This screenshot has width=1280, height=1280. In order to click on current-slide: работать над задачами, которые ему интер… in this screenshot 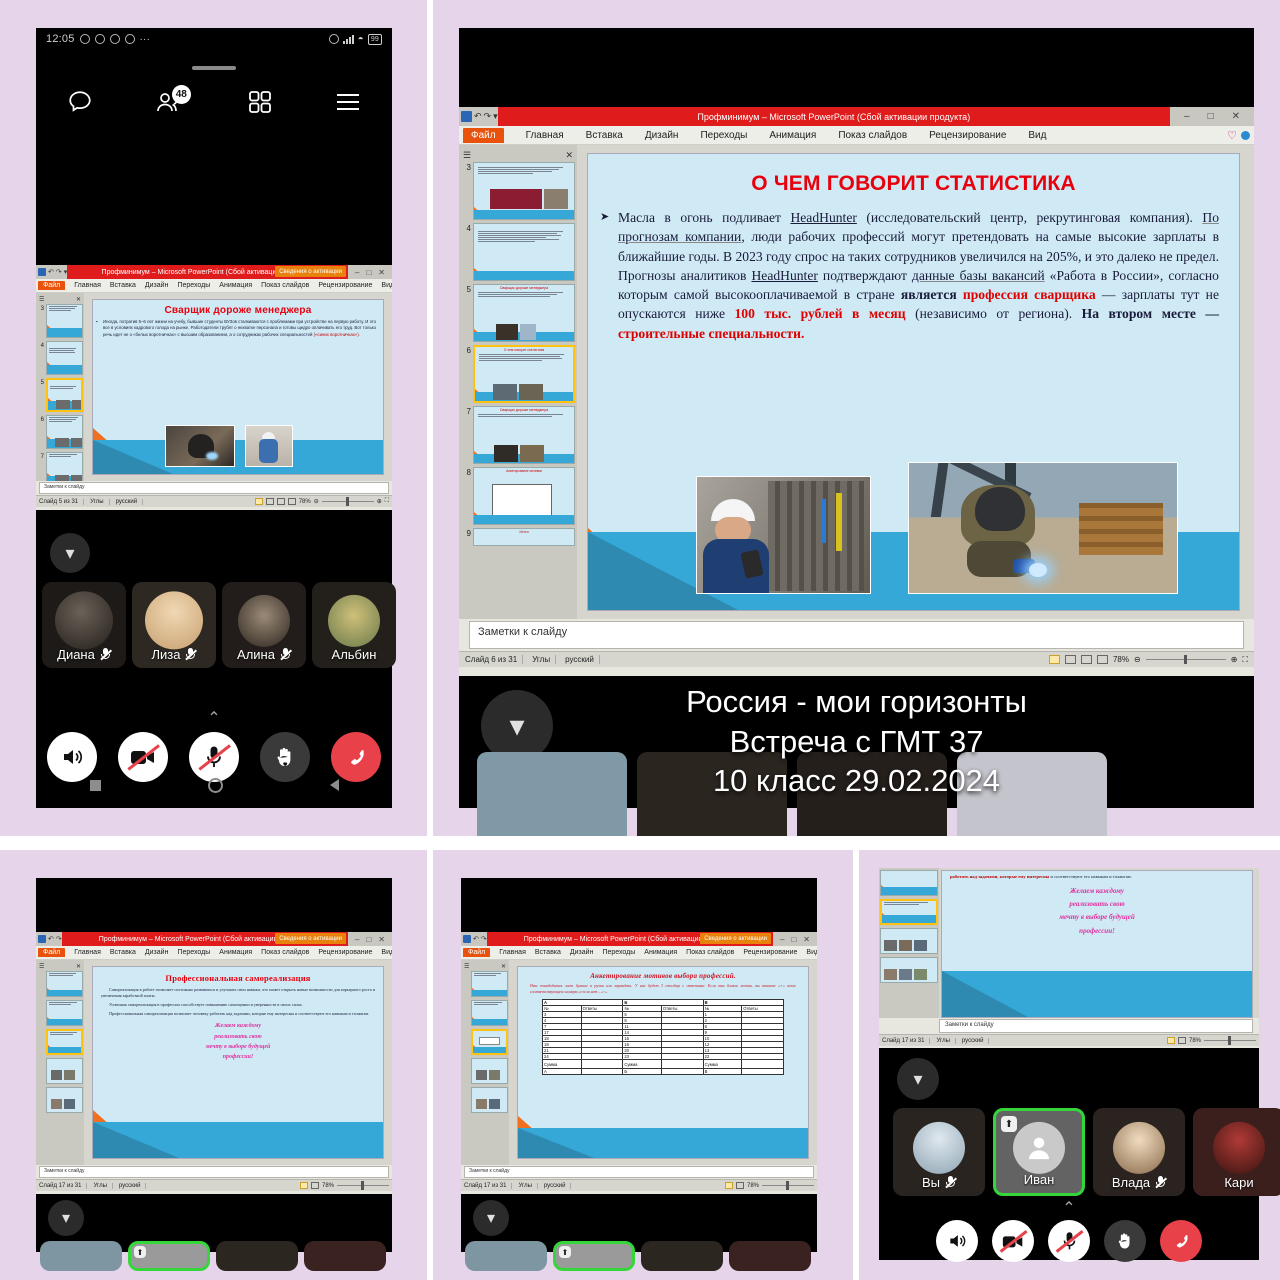, I will do `click(1097, 944)`.